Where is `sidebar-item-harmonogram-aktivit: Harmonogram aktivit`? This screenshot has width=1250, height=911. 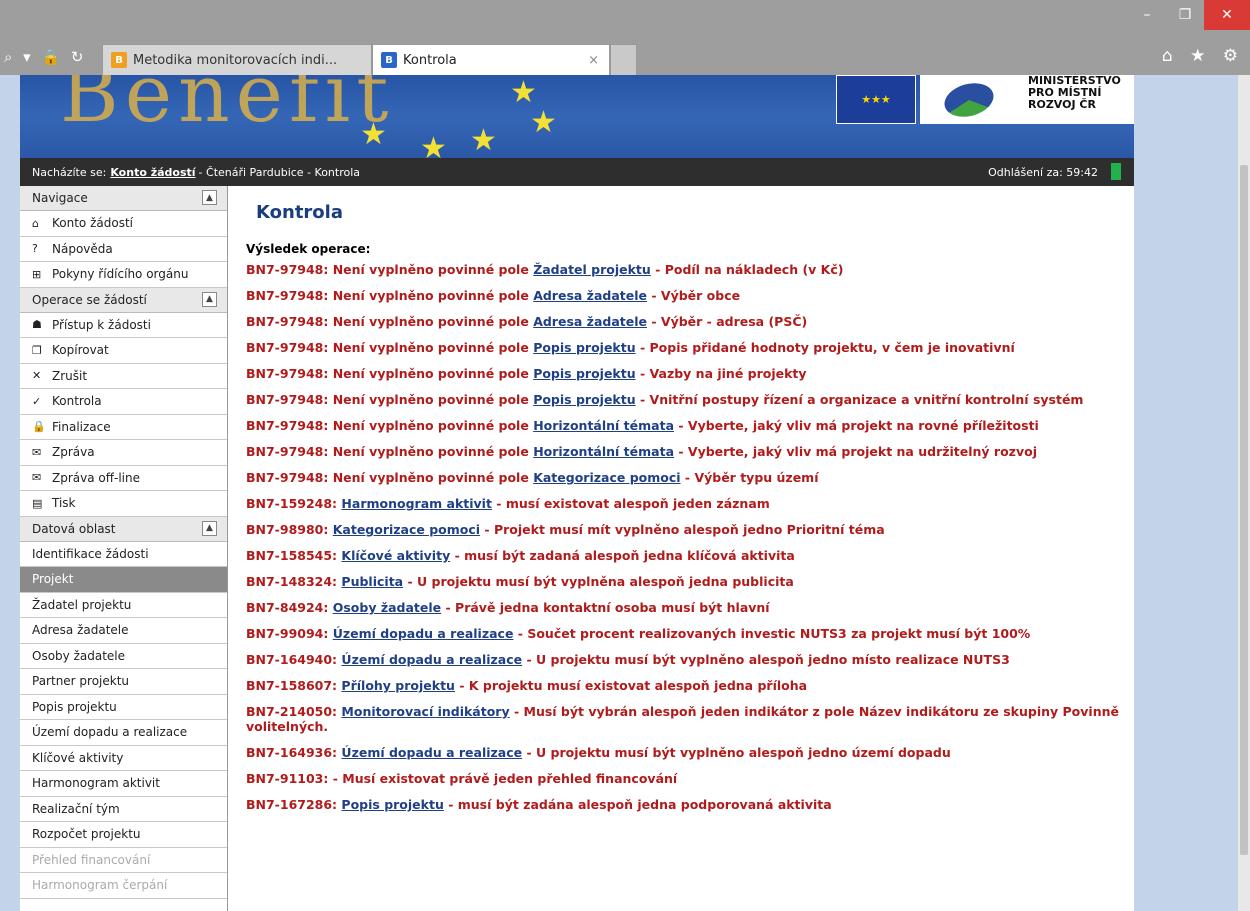 sidebar-item-harmonogram-aktivit: Harmonogram aktivit is located at coordinates (123, 784).